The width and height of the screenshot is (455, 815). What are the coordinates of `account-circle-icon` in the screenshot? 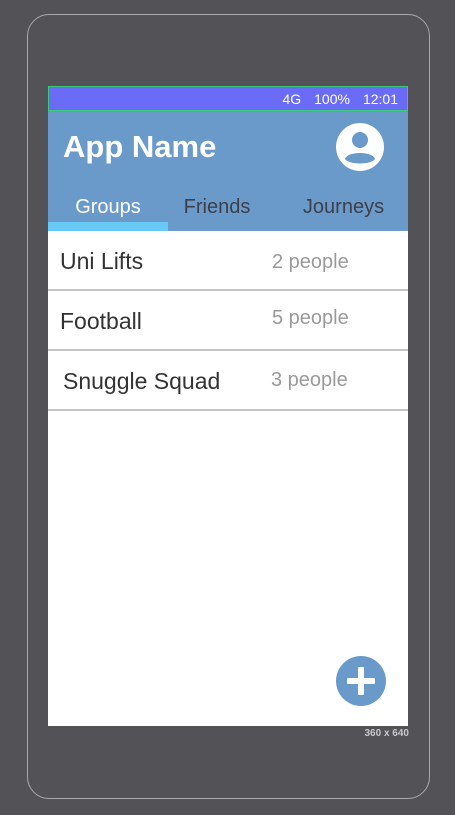 It's located at (360, 147).